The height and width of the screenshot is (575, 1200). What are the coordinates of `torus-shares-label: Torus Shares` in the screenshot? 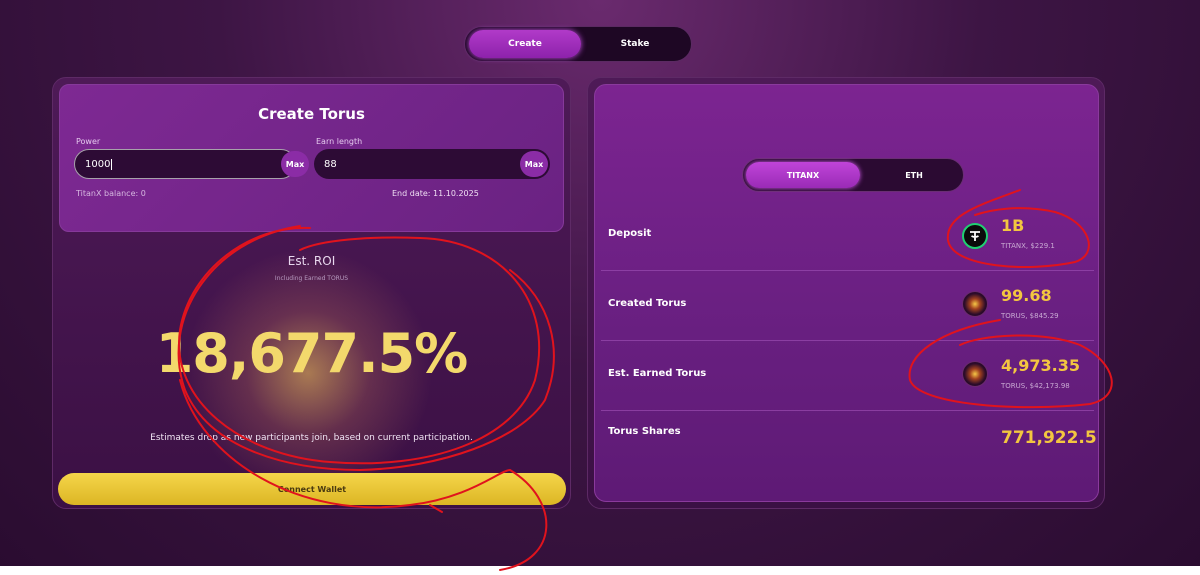 It's located at (644, 431).